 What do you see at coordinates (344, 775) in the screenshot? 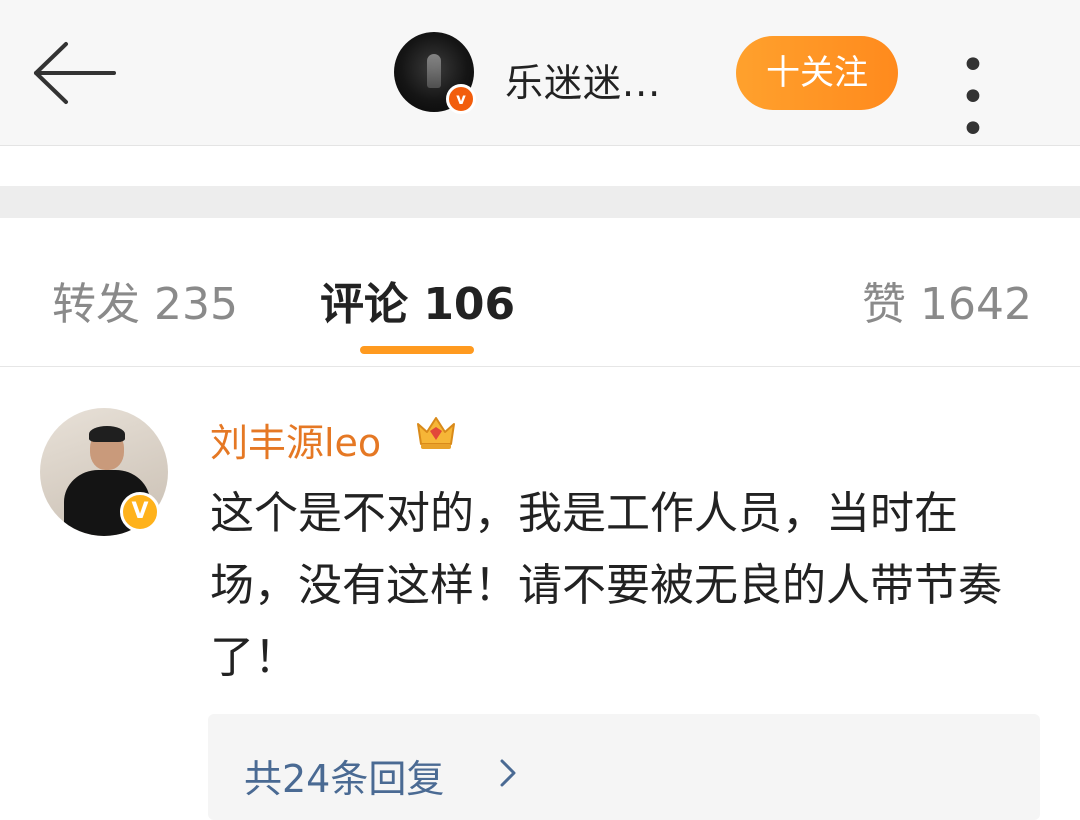
I see `view-replies-link: 共24条回复` at bounding box center [344, 775].